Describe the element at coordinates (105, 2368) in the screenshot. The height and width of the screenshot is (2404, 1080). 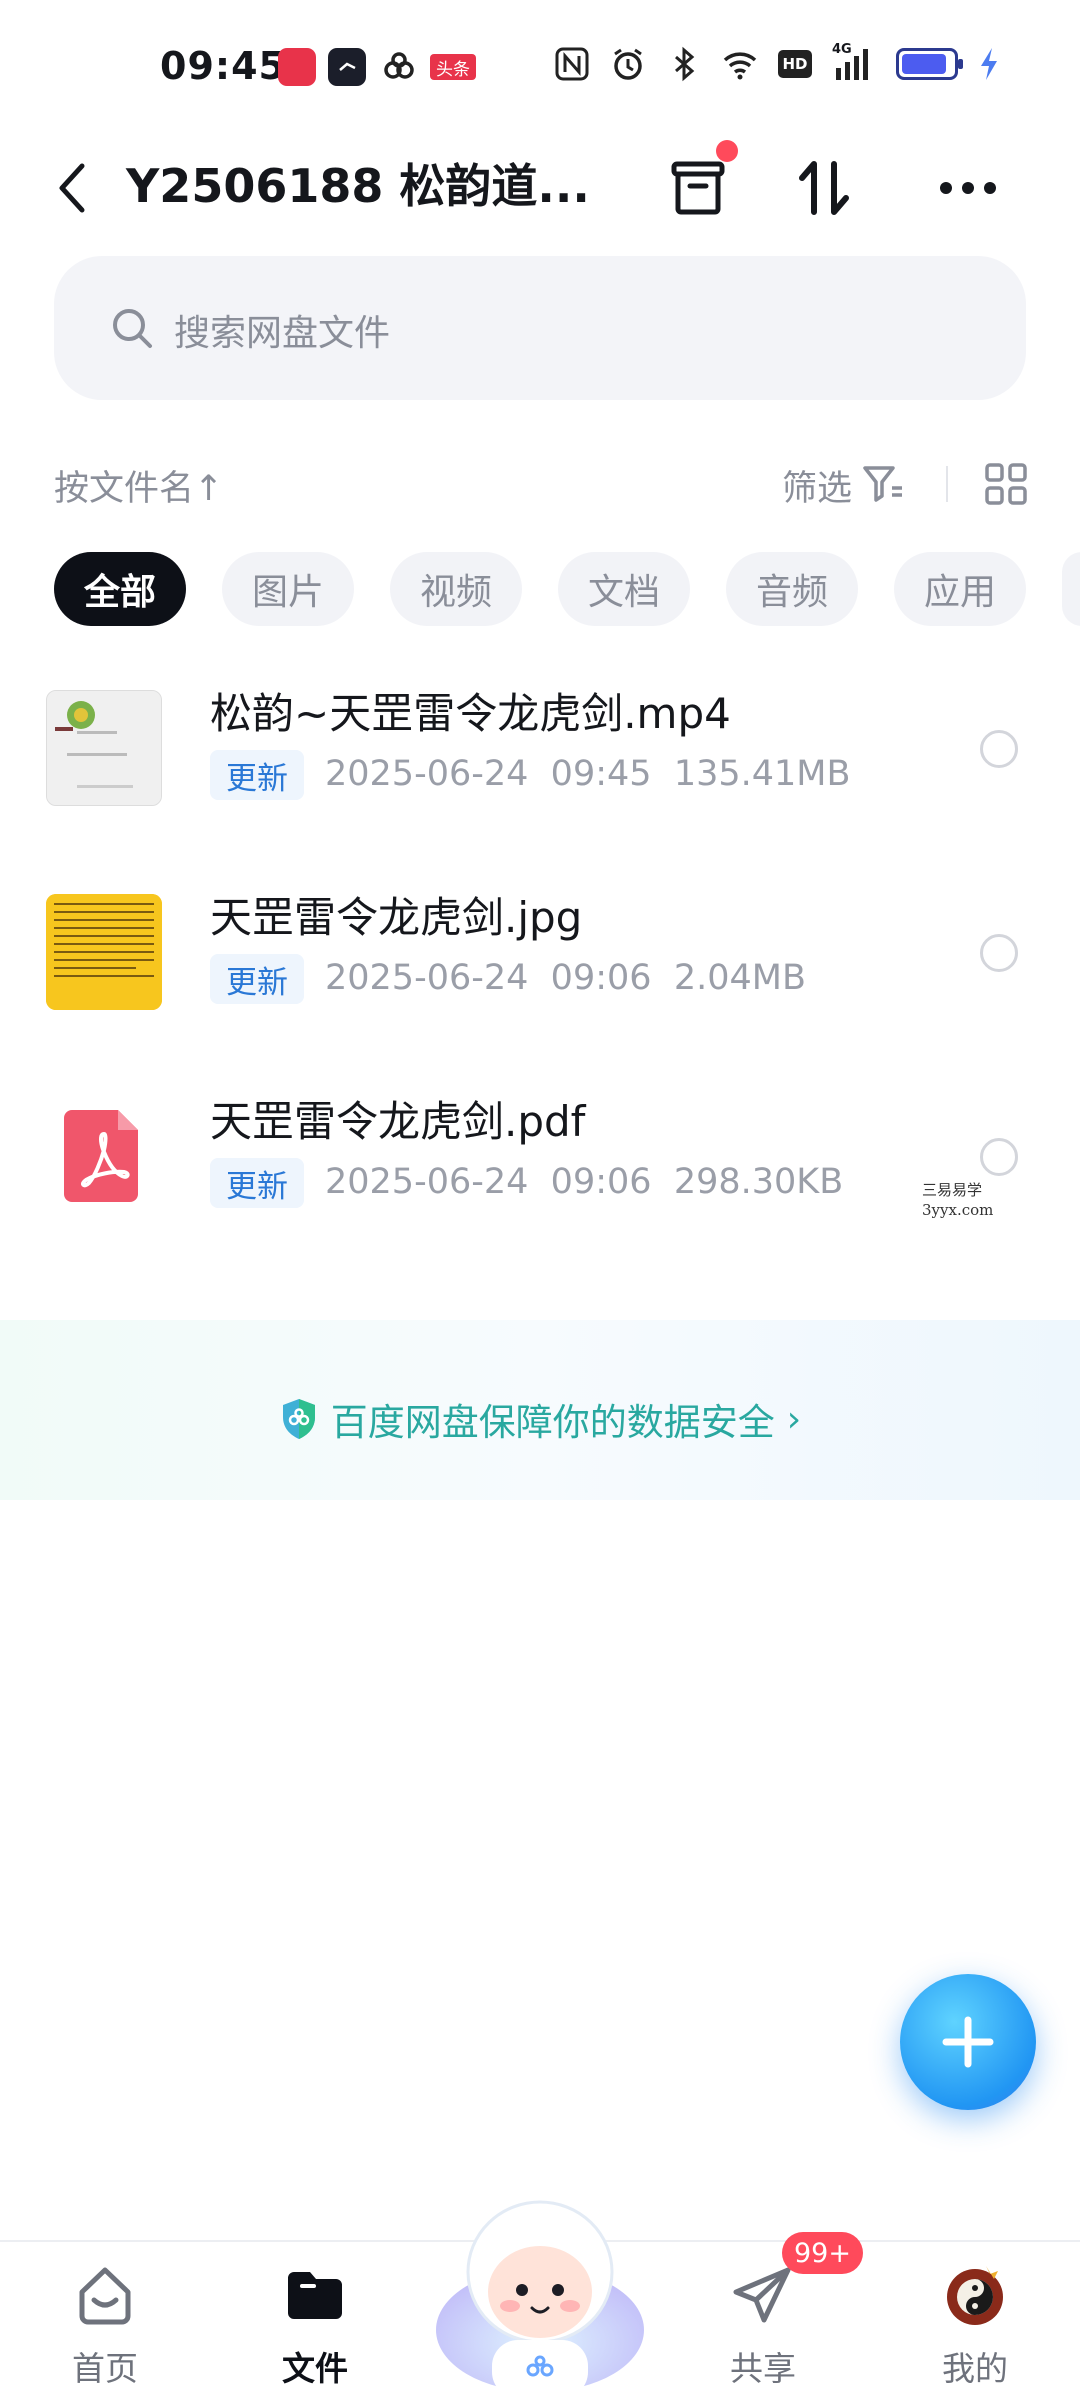
I see `nav-home-label: 首页` at that location.